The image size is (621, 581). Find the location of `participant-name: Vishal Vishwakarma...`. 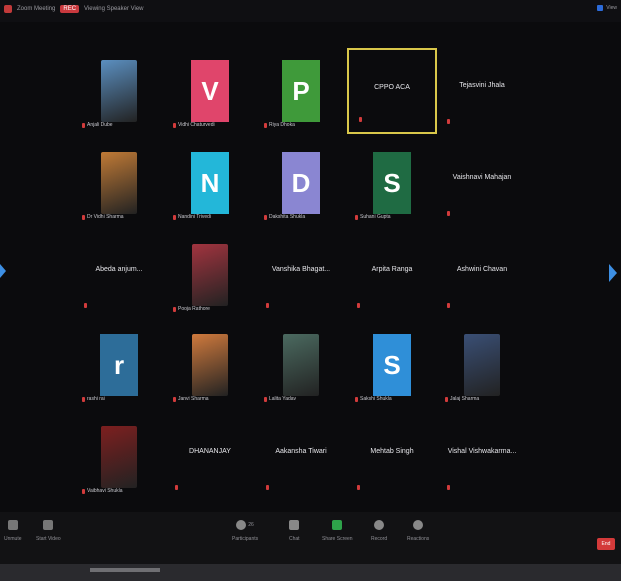

participant-name: Vishal Vishwakarma... is located at coordinates (482, 451).